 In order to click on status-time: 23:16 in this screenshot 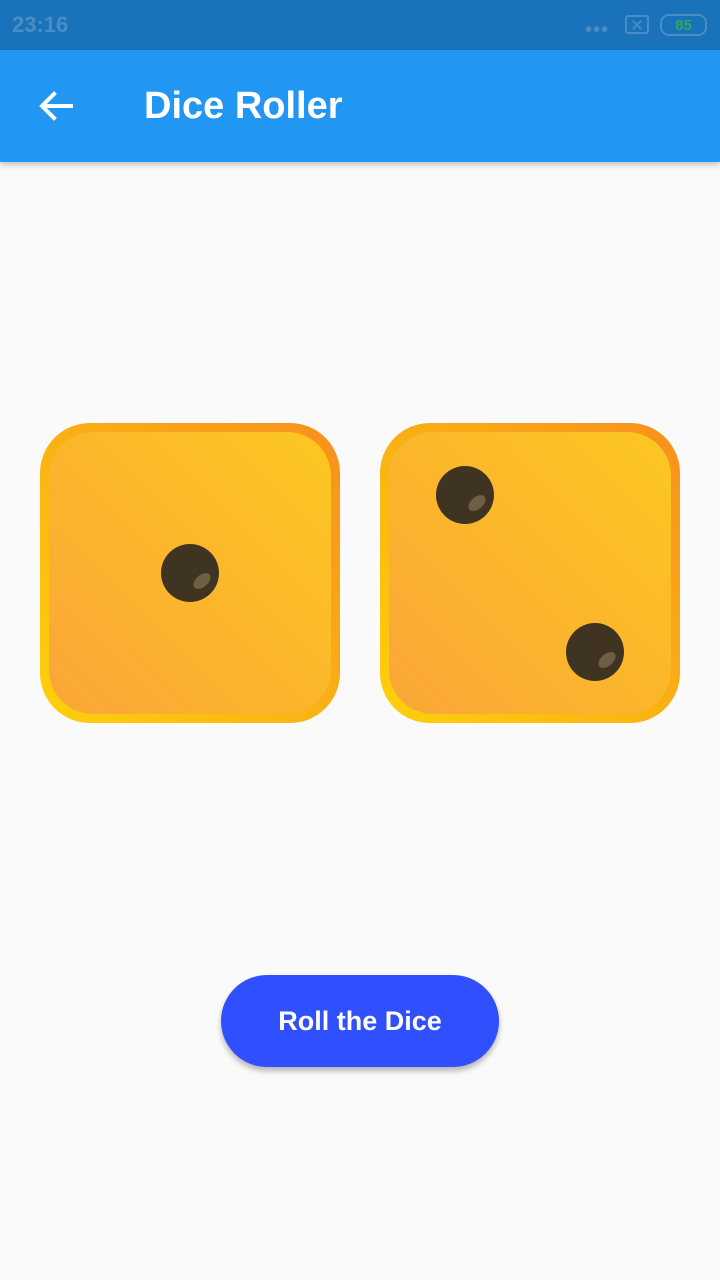, I will do `click(40, 24)`.